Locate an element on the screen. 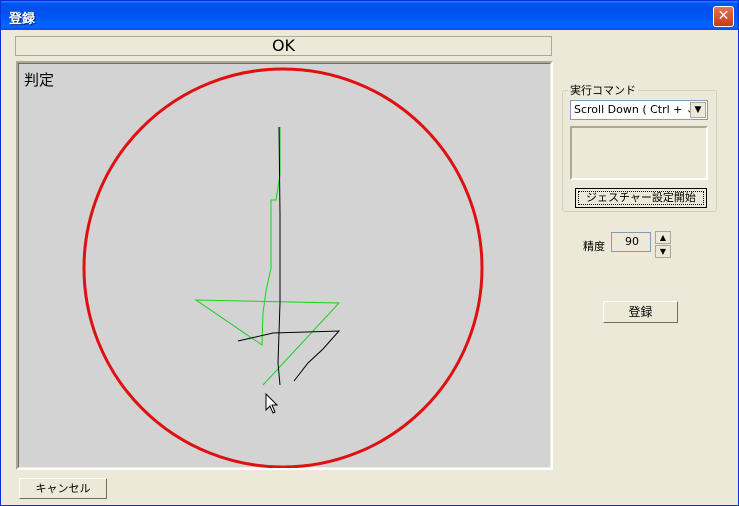  start-gesture-setting-button: ジェスチャー設定開始 is located at coordinates (641, 198).